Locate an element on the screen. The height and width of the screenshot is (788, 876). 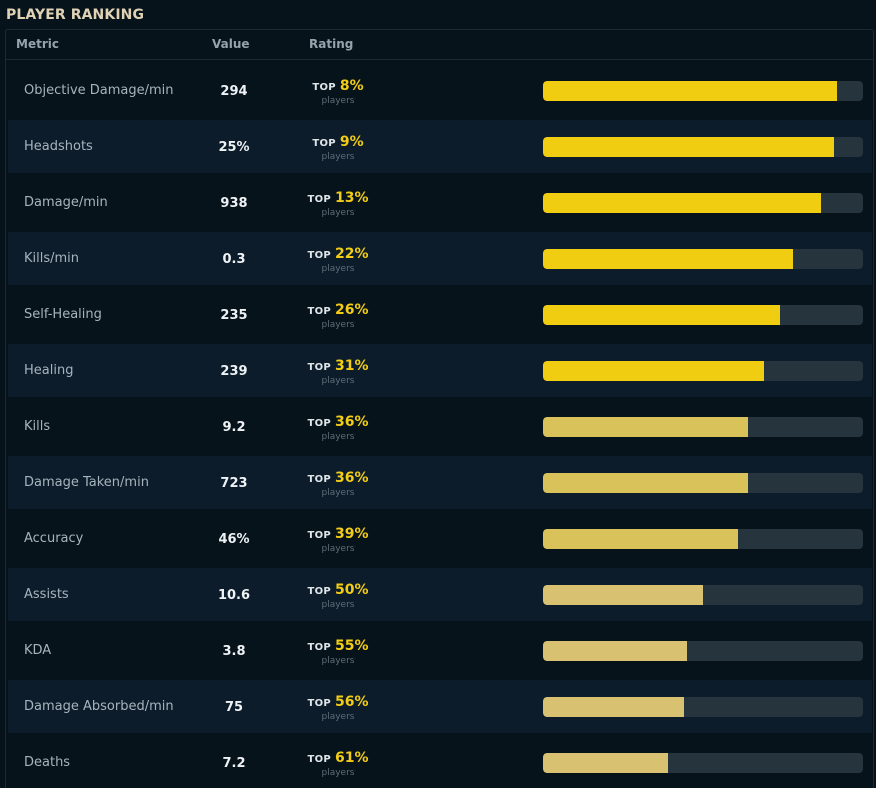
rating-percentile: 50% is located at coordinates (352, 590).